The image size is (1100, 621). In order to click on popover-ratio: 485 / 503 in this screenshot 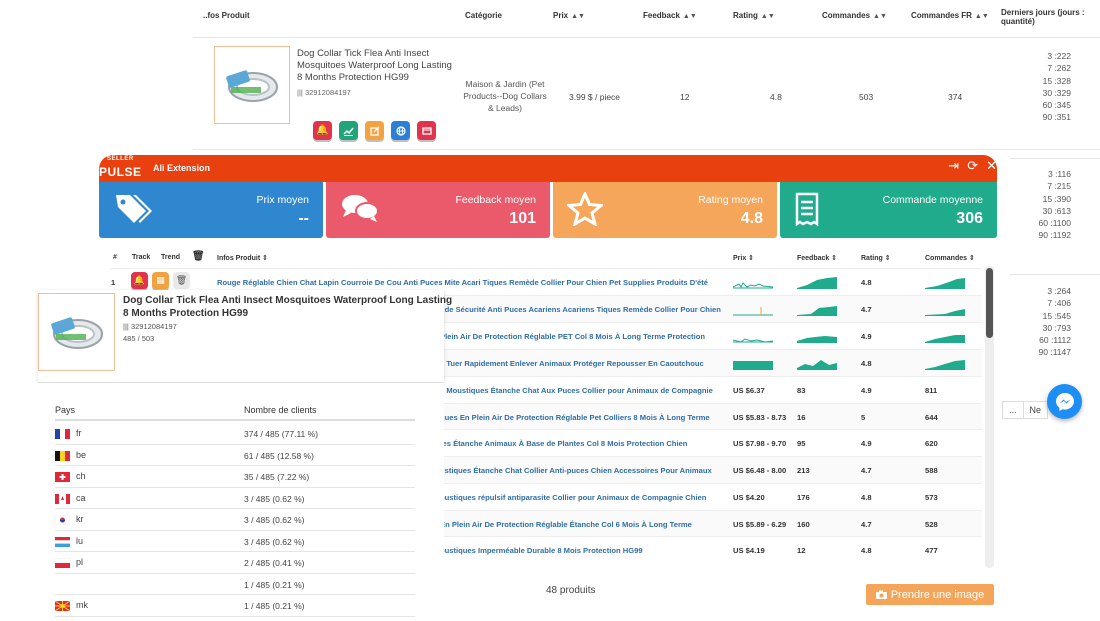, I will do `click(139, 338)`.